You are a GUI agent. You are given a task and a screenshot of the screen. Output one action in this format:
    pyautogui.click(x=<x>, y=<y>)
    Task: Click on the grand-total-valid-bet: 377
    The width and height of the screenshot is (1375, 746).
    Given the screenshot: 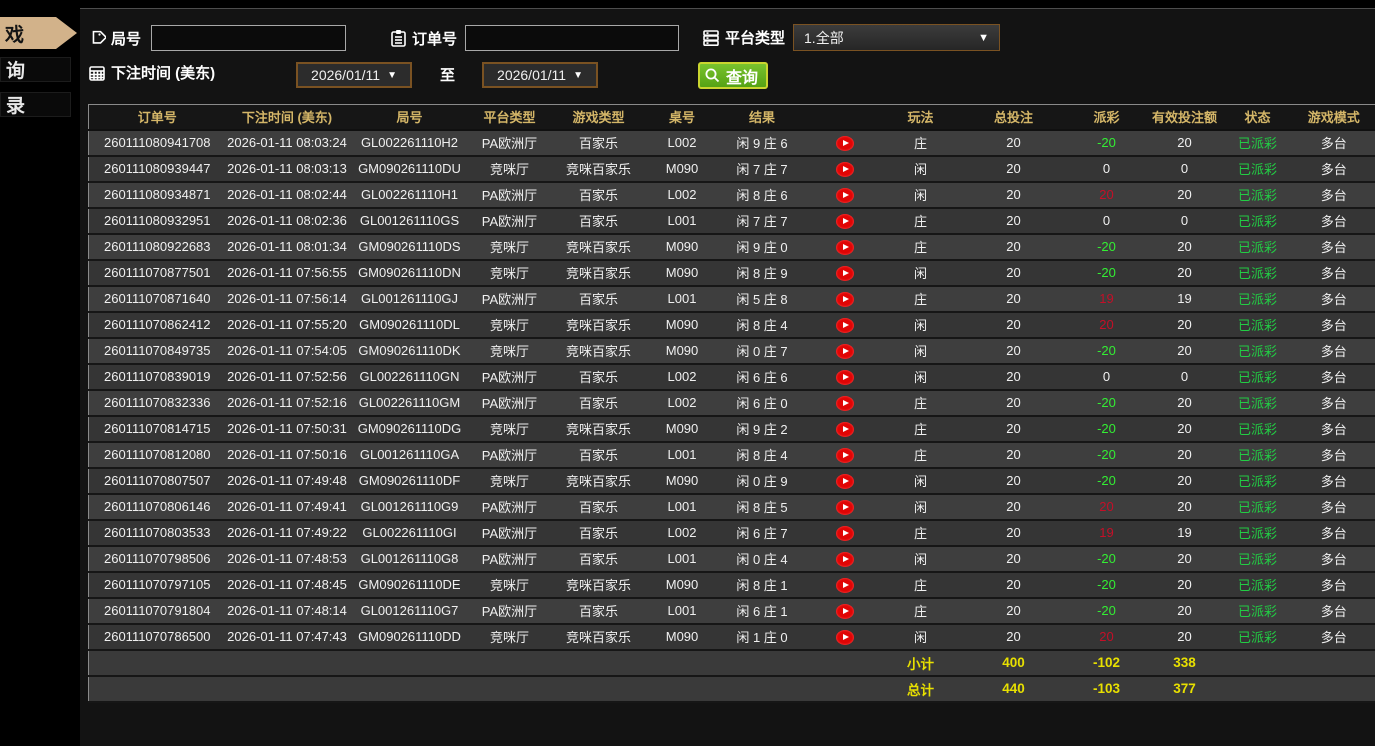 What is the action you would take?
    pyautogui.click(x=1184, y=689)
    